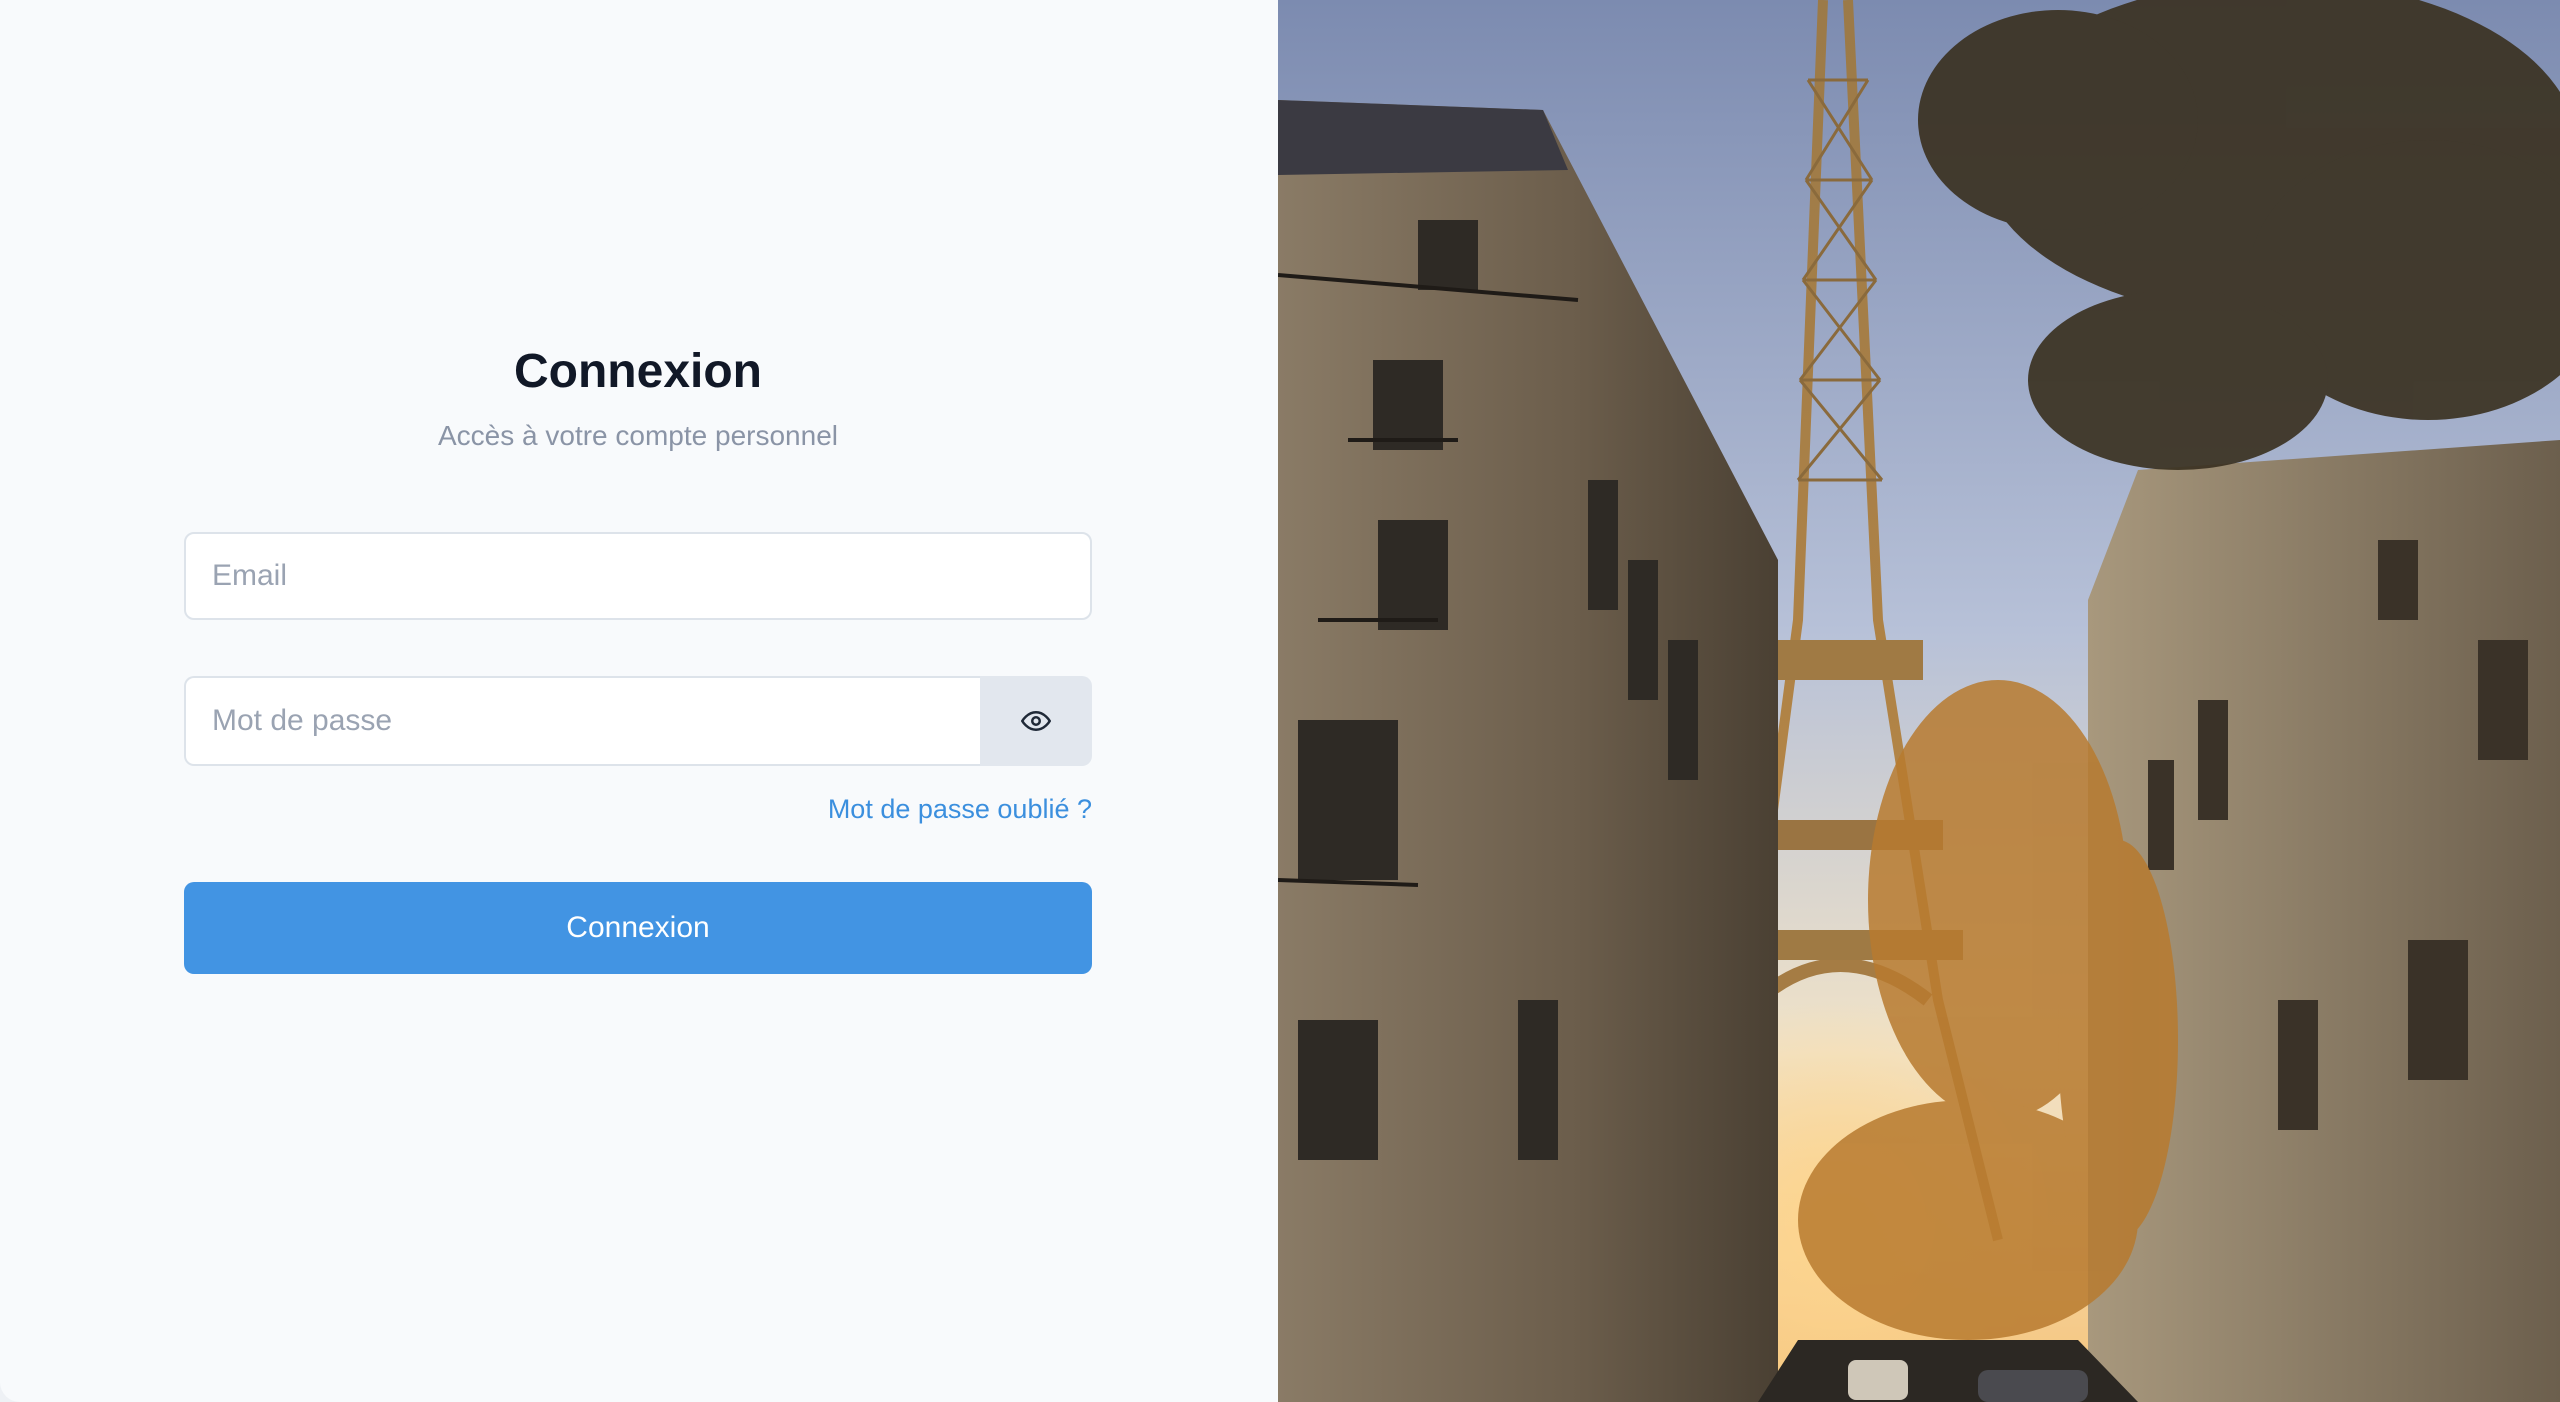 The width and height of the screenshot is (2560, 1402). What do you see at coordinates (638, 435) in the screenshot?
I see `page-subtitle: Accès à votre compte personnel` at bounding box center [638, 435].